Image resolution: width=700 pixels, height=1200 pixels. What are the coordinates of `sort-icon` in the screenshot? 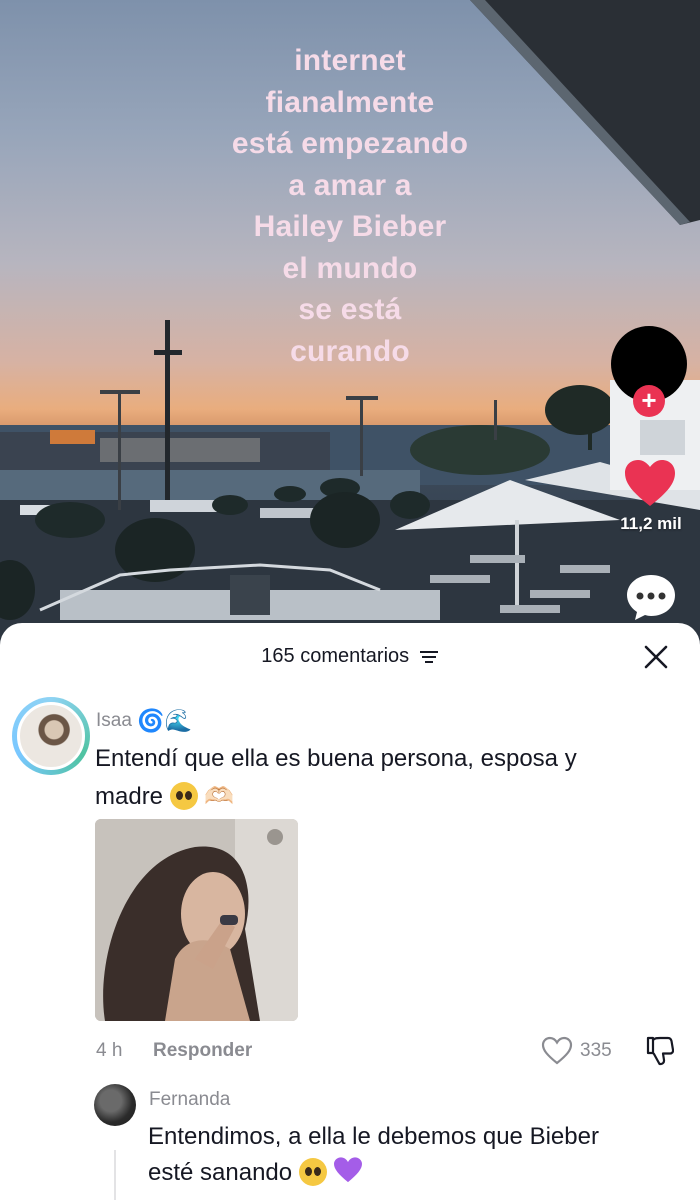 It's located at (429, 657).